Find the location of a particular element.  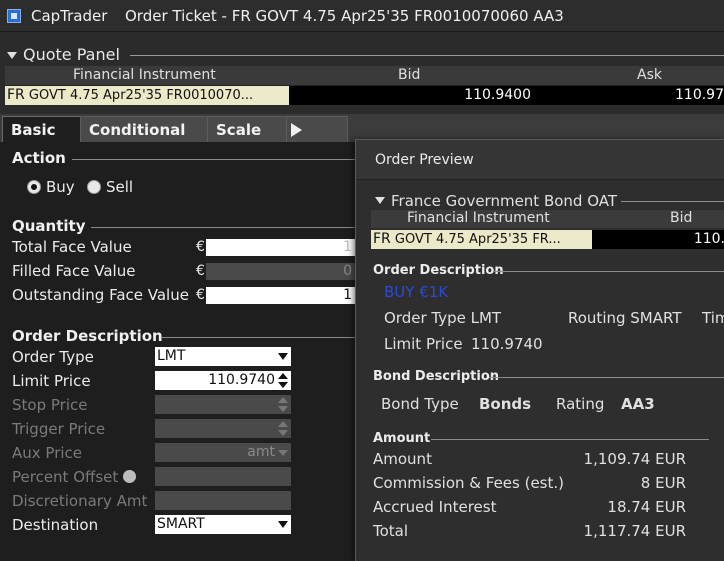

quote-panel-header: Quote Panel is located at coordinates (362, 55).